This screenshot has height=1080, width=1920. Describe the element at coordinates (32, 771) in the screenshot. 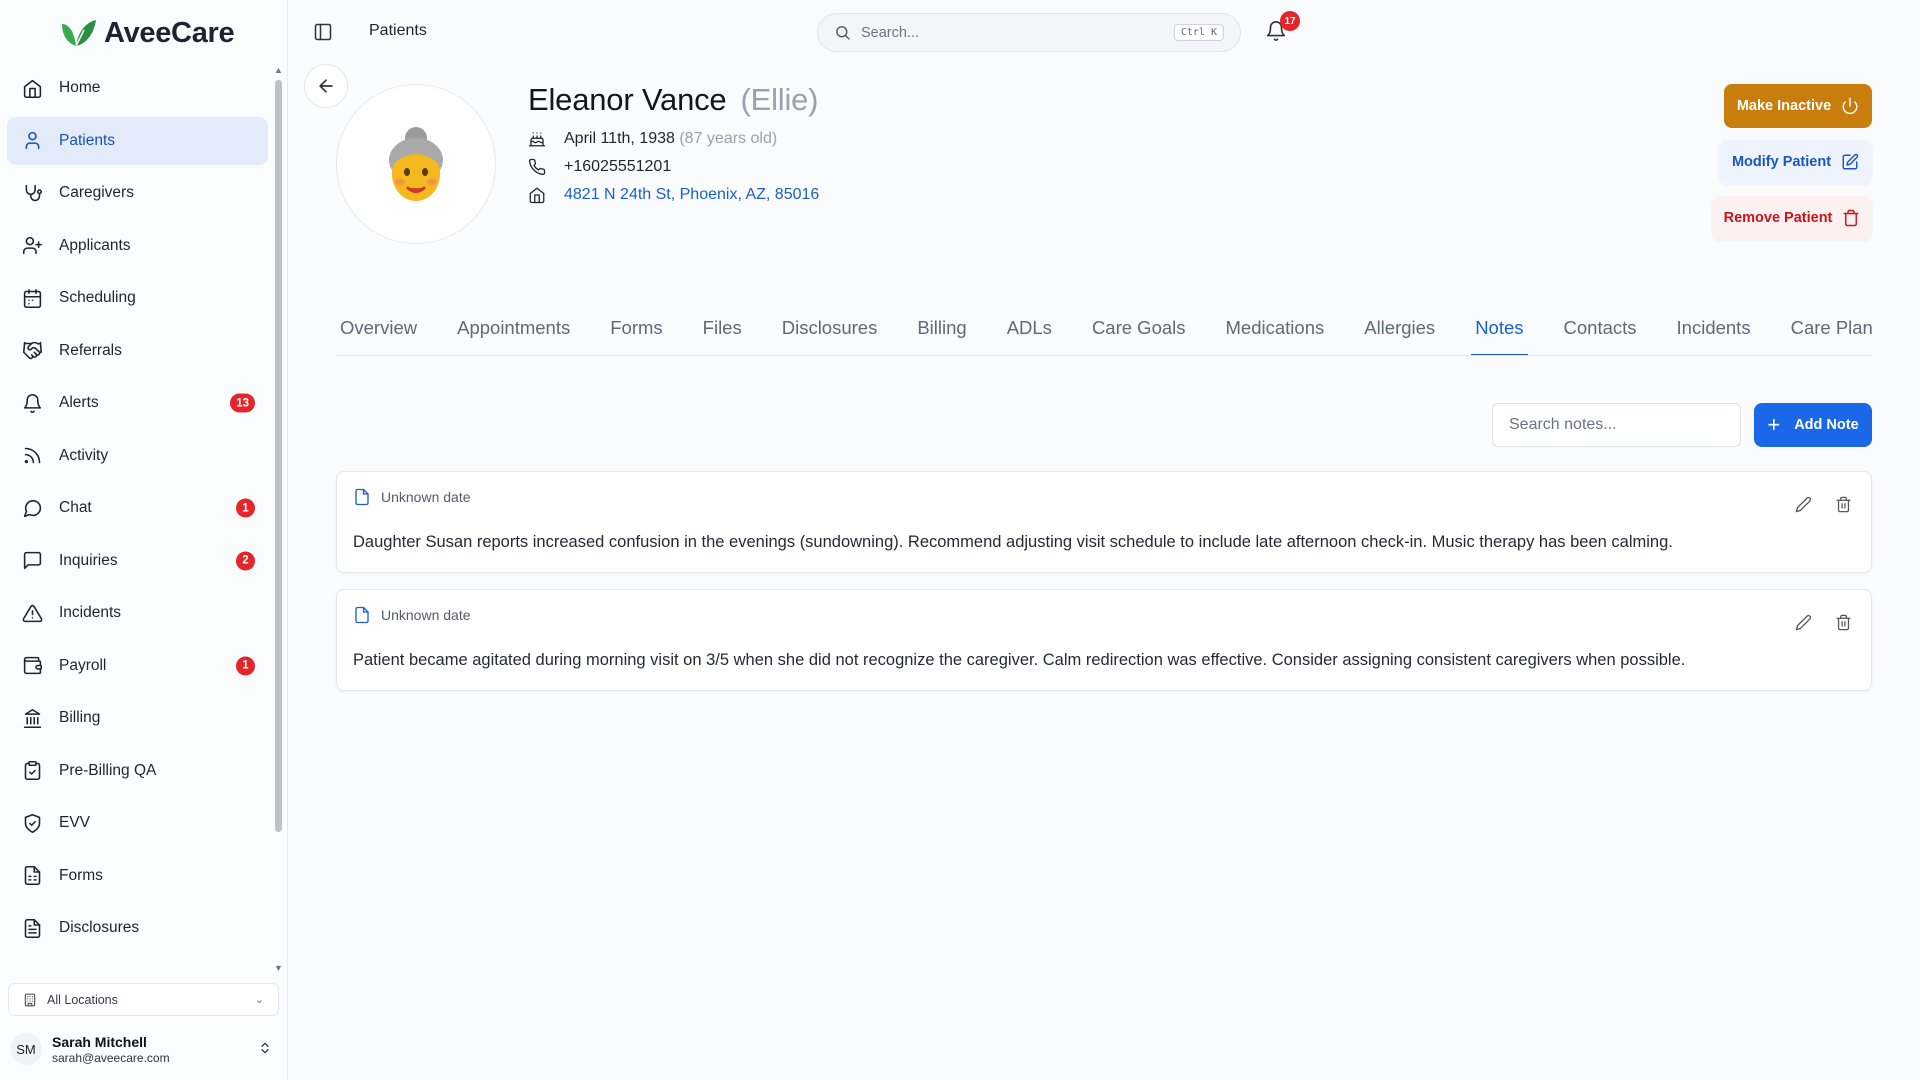

I see `clipboard-check-icon` at that location.